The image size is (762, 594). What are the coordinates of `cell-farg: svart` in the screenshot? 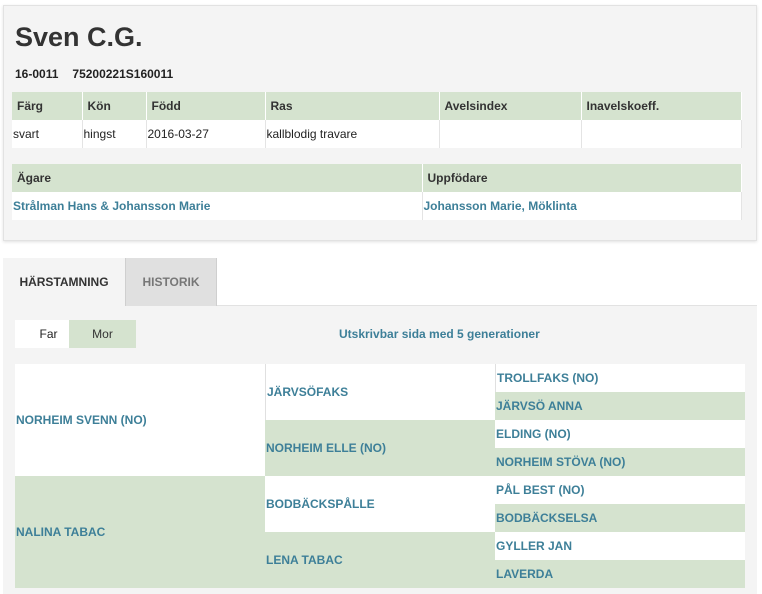 It's located at (47, 134).